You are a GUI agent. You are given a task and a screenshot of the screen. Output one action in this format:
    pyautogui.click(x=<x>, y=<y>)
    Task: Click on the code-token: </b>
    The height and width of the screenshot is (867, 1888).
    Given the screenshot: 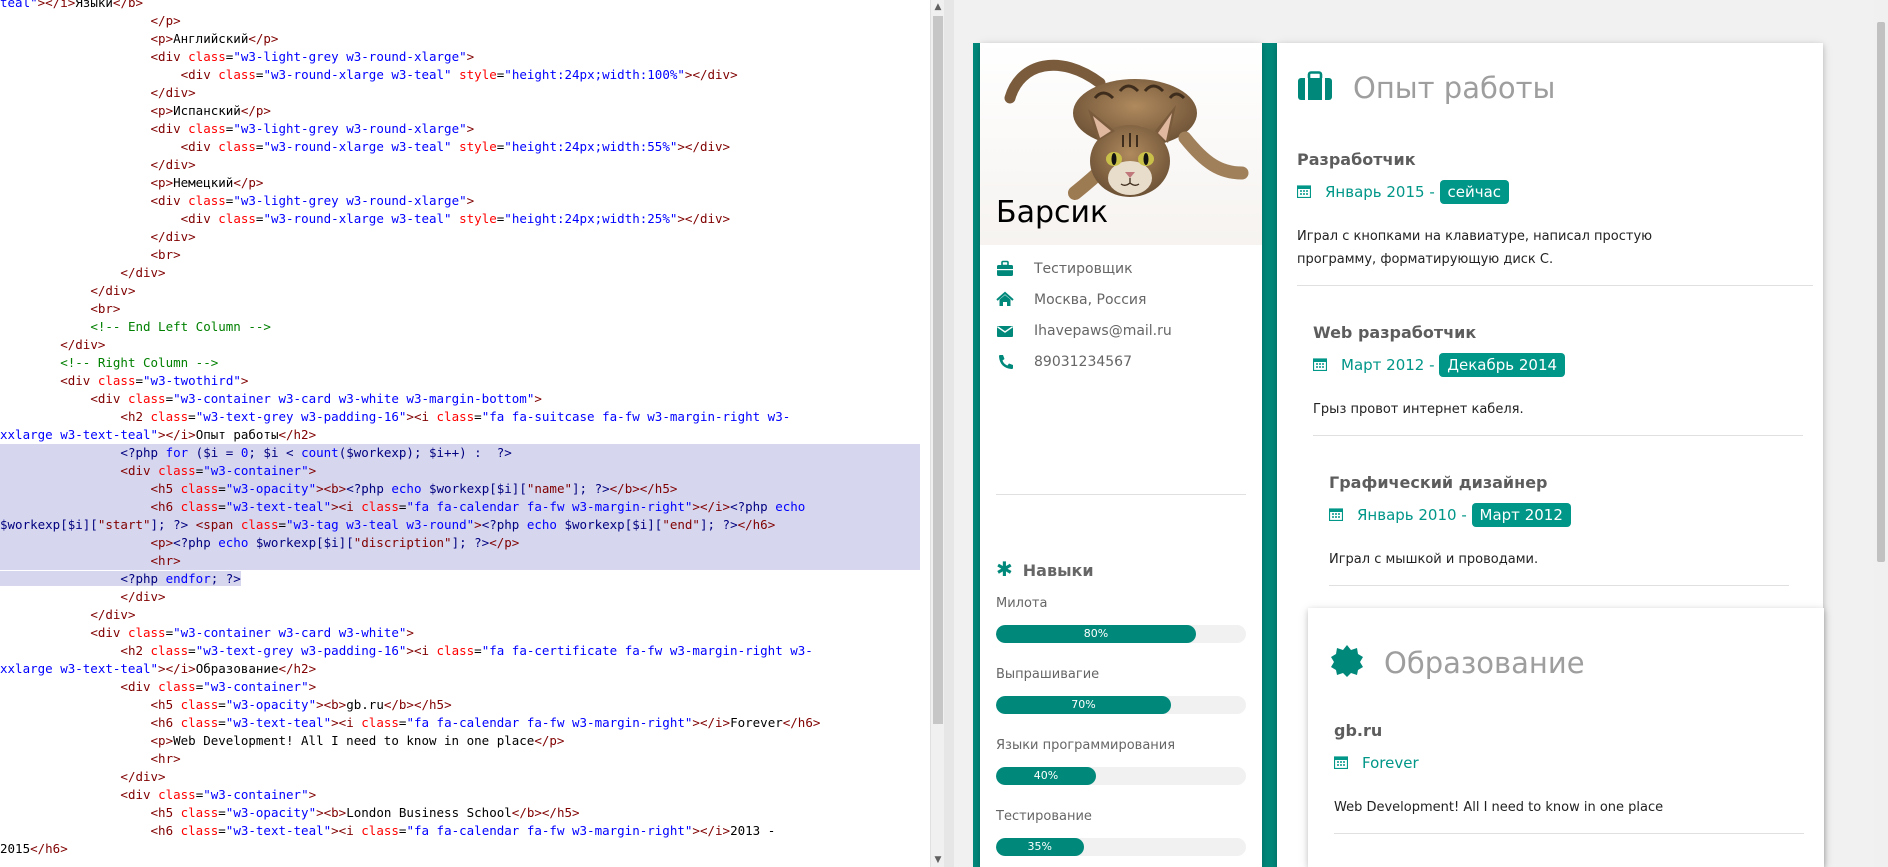 What is the action you would take?
    pyautogui.click(x=128, y=5)
    